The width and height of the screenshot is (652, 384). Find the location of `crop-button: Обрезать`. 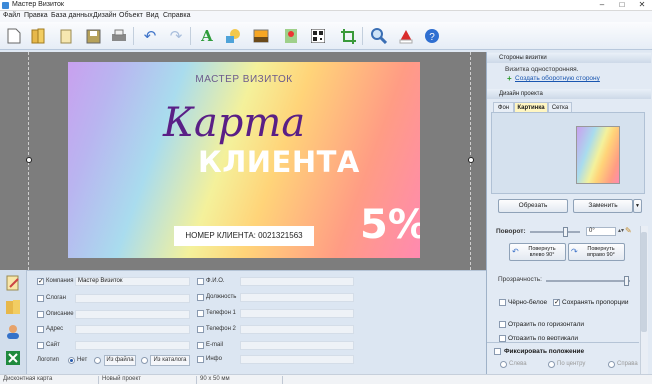

crop-button: Обрезать is located at coordinates (533, 206).